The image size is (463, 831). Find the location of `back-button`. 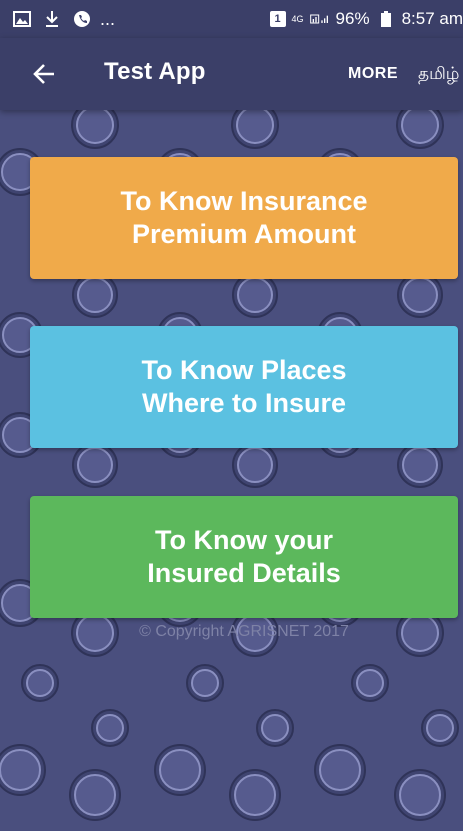

back-button is located at coordinates (45, 74).